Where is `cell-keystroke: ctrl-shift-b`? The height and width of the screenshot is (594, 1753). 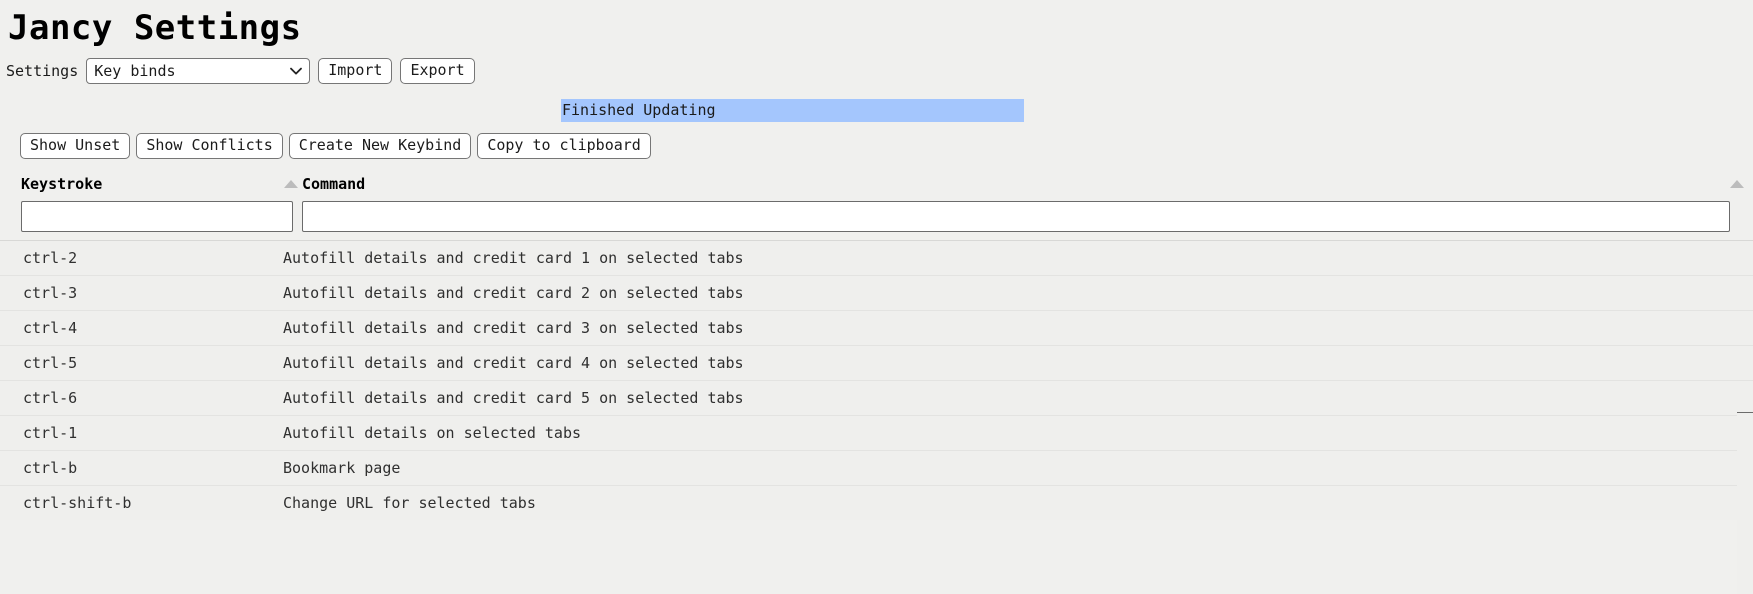
cell-keystroke: ctrl-shift-b is located at coordinates (77, 503).